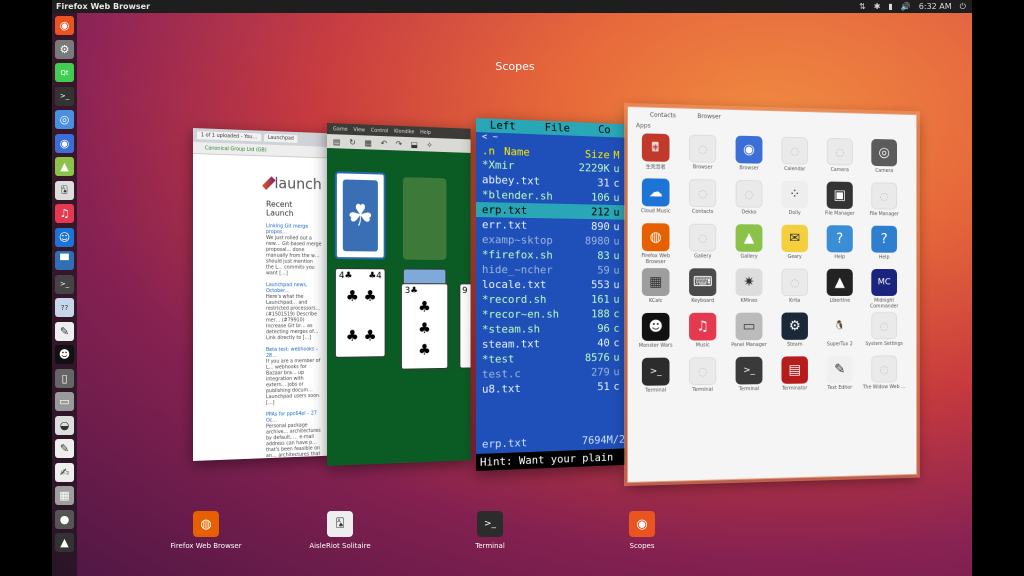 The image size is (1024, 576). Describe the element at coordinates (557, 128) in the screenshot. I see `mc-menu-file: File` at that location.